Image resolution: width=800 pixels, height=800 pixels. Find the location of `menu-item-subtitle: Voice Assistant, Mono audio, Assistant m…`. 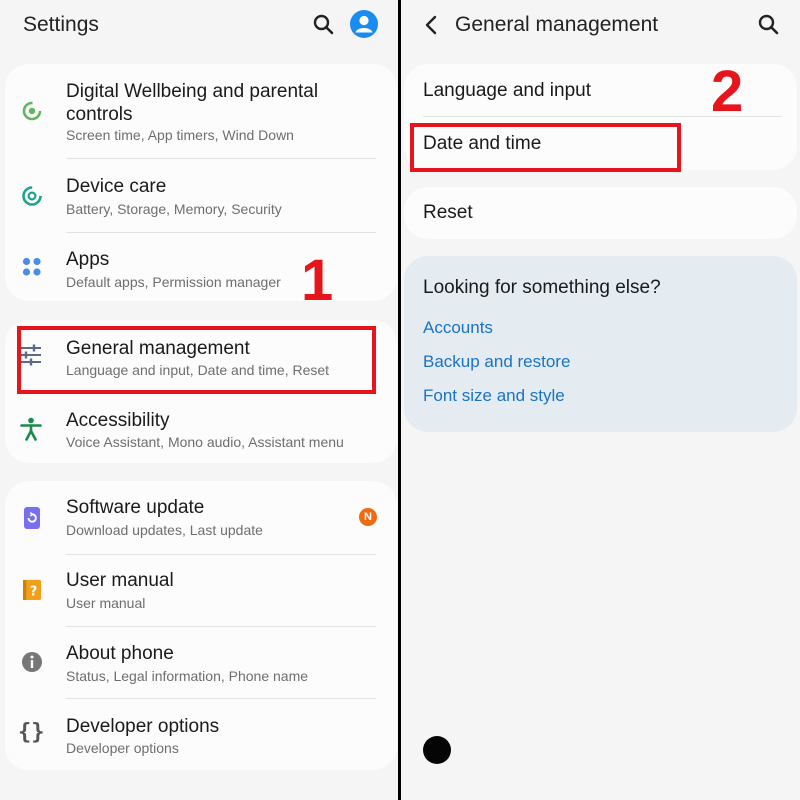

menu-item-subtitle: Voice Assistant, Mono audio, Assistant m… is located at coordinates (205, 442).